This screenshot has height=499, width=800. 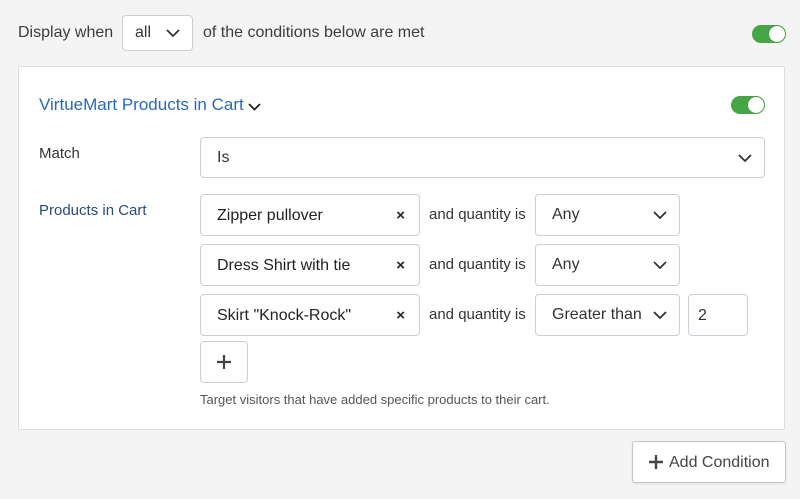 I want to click on add-condition-button: Add Condition, so click(x=709, y=462).